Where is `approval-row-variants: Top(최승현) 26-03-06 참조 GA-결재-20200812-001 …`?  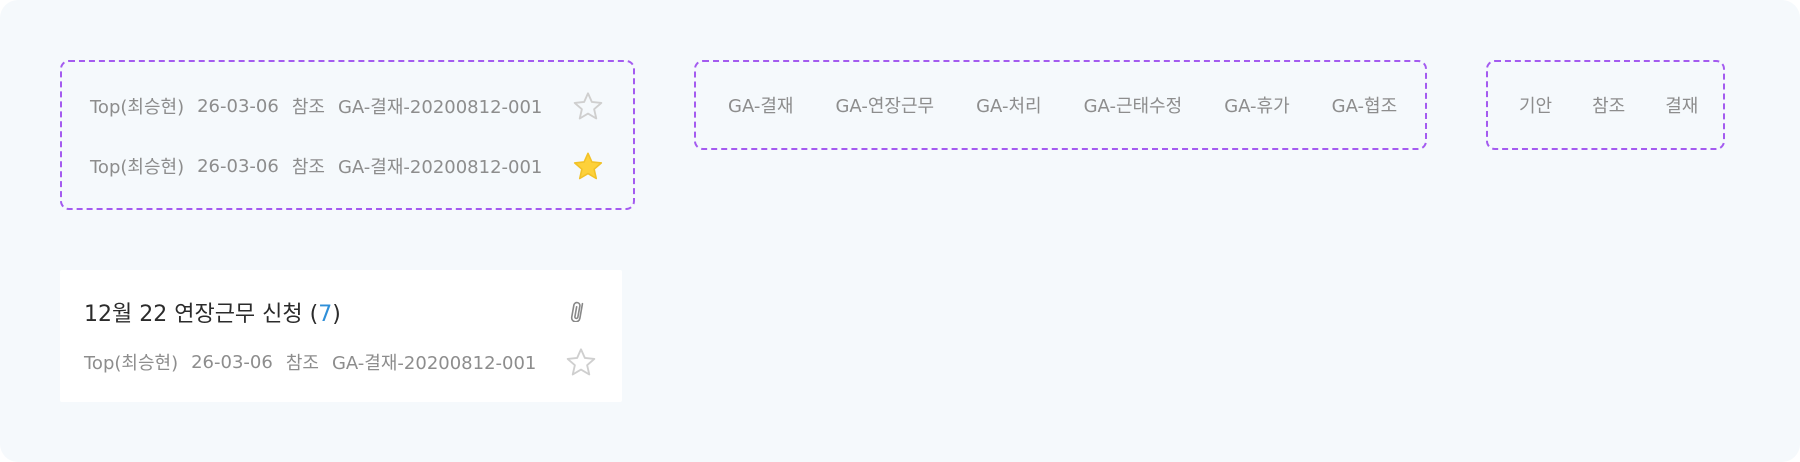
approval-row-variants: Top(최승현) 26-03-06 참조 GA-결재-20200812-001 … is located at coordinates (347, 135).